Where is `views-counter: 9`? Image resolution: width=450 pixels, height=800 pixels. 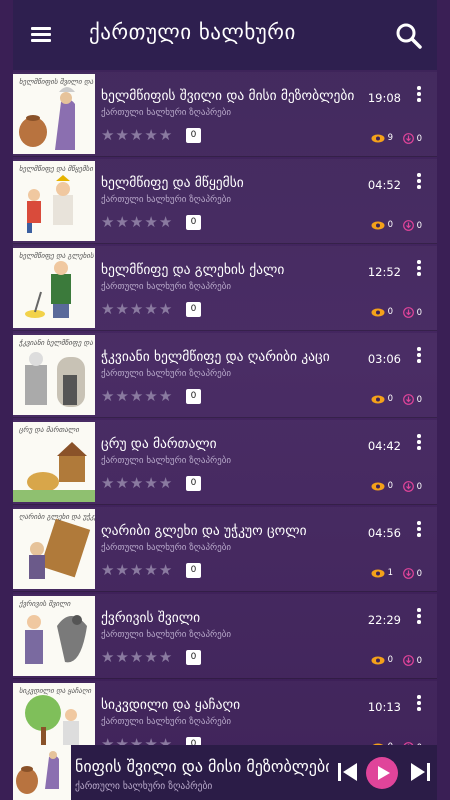
views-counter: 9 is located at coordinates (382, 138).